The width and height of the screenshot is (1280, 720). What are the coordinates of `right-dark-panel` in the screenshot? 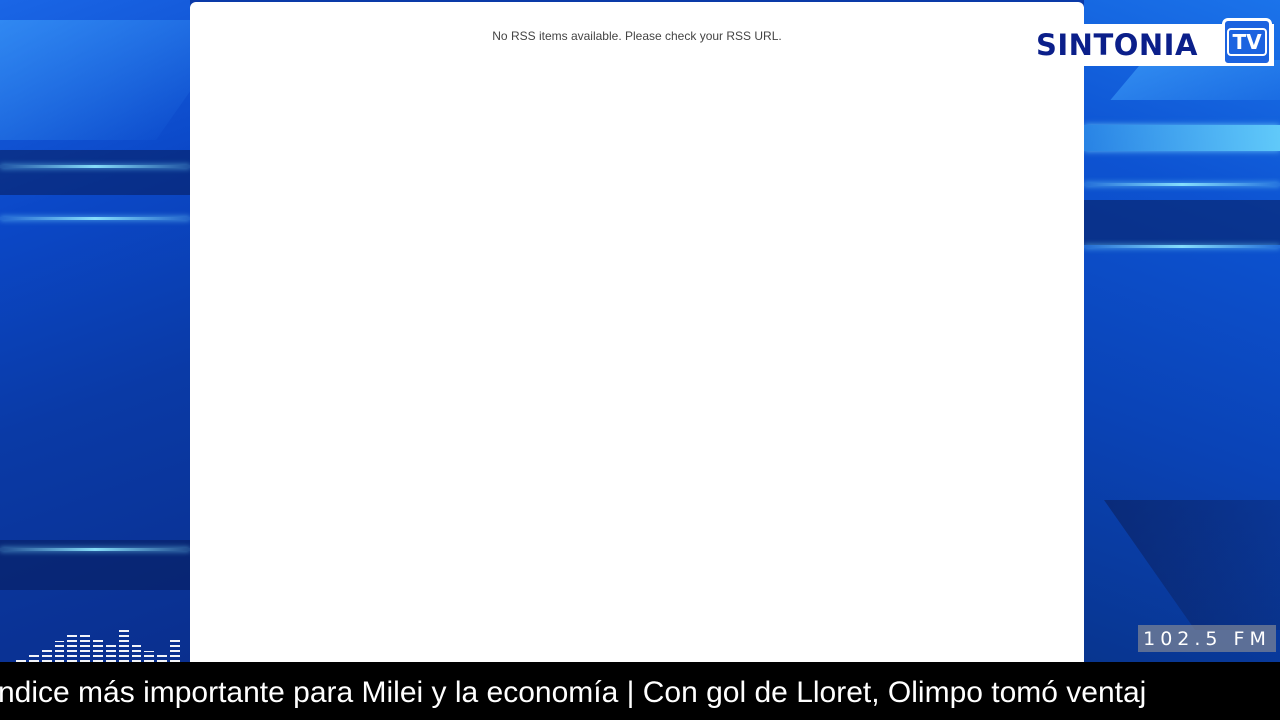 It's located at (1192, 565).